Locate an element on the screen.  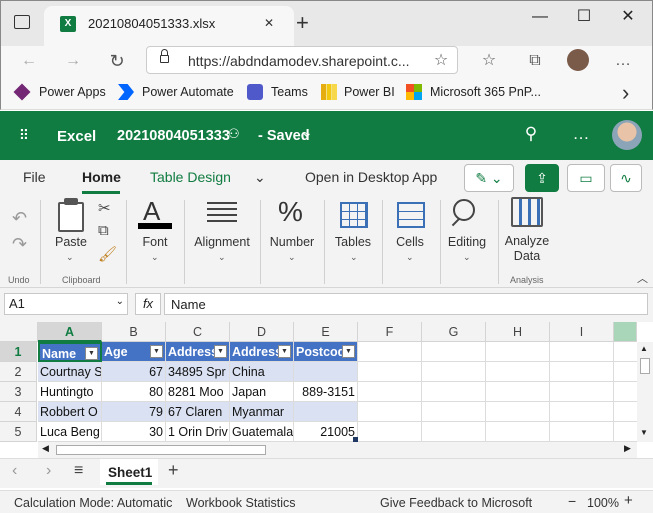
user-avatar is located at coordinates (627, 135).